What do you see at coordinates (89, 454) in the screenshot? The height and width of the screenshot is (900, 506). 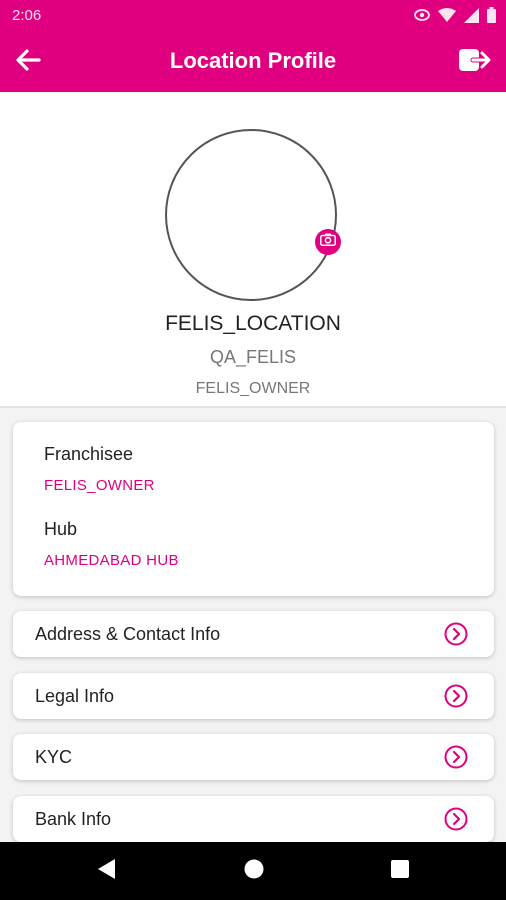 I see `franchisee-label: Franchisee` at bounding box center [89, 454].